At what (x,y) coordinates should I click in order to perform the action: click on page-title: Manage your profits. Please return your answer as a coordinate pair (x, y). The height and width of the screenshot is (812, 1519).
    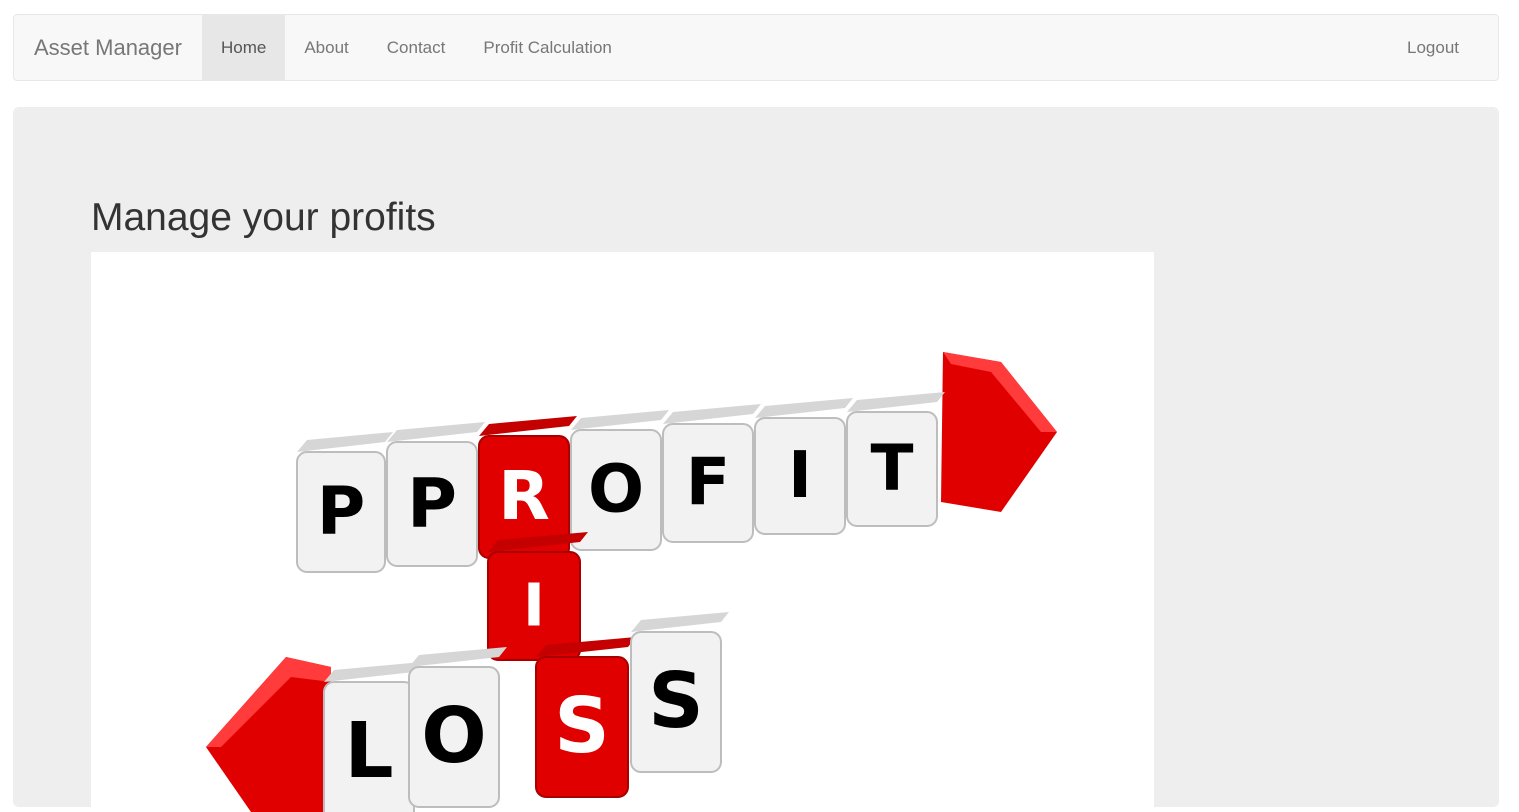
    Looking at the image, I should click on (263, 217).